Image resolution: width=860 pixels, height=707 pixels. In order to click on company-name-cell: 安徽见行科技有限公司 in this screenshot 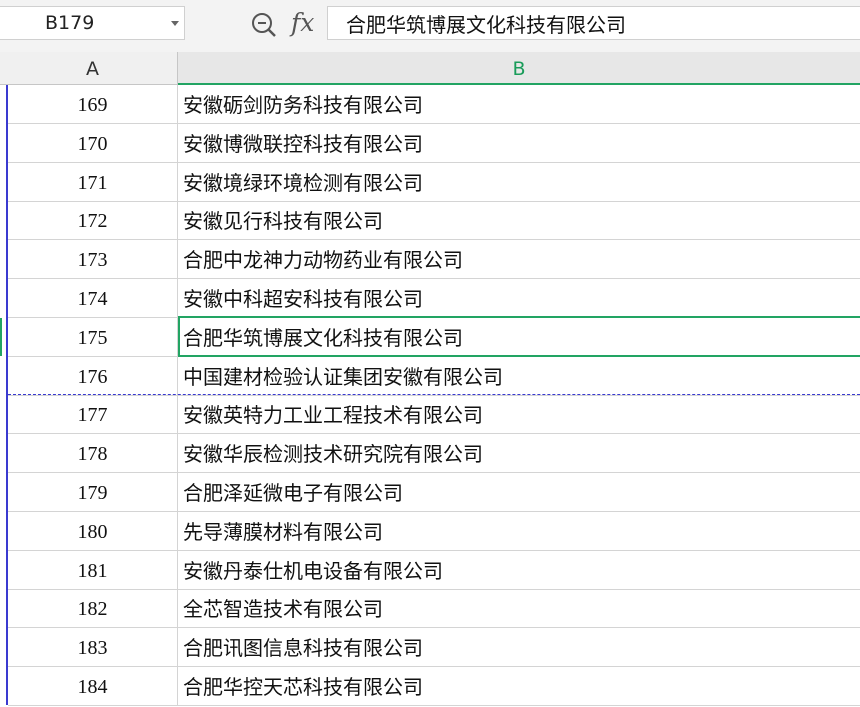, I will do `click(520, 220)`.